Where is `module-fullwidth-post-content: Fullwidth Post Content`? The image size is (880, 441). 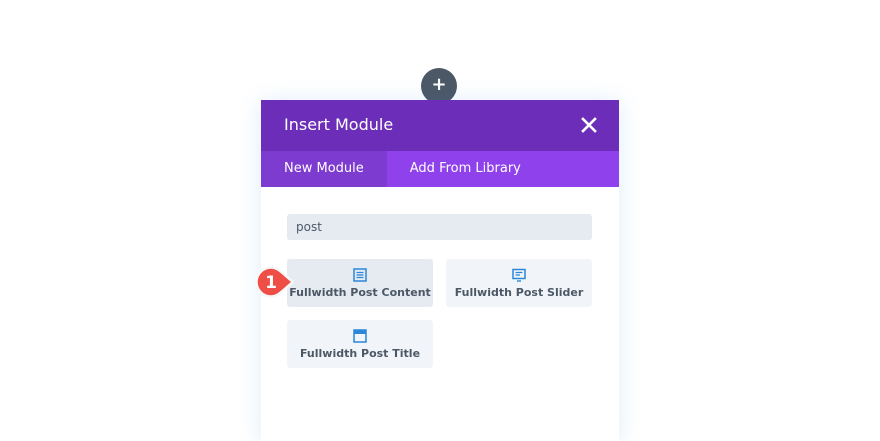 module-fullwidth-post-content: Fullwidth Post Content is located at coordinates (360, 283).